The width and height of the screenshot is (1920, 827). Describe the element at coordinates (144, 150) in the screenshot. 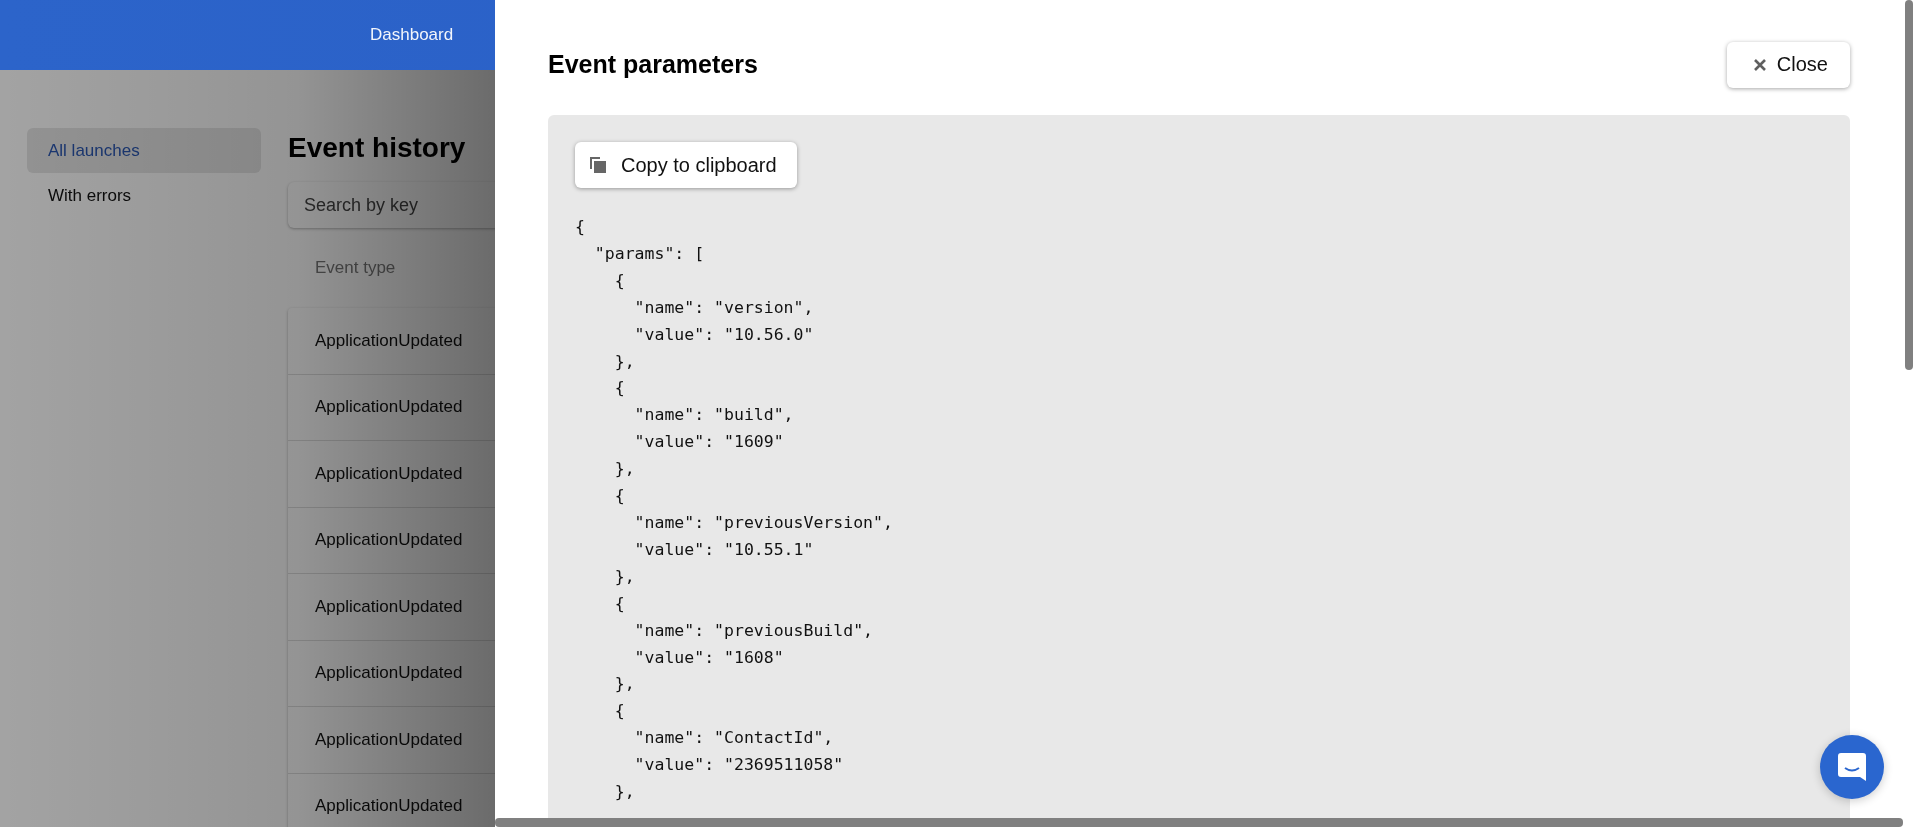

I see `sidebar-item: All launches` at that location.